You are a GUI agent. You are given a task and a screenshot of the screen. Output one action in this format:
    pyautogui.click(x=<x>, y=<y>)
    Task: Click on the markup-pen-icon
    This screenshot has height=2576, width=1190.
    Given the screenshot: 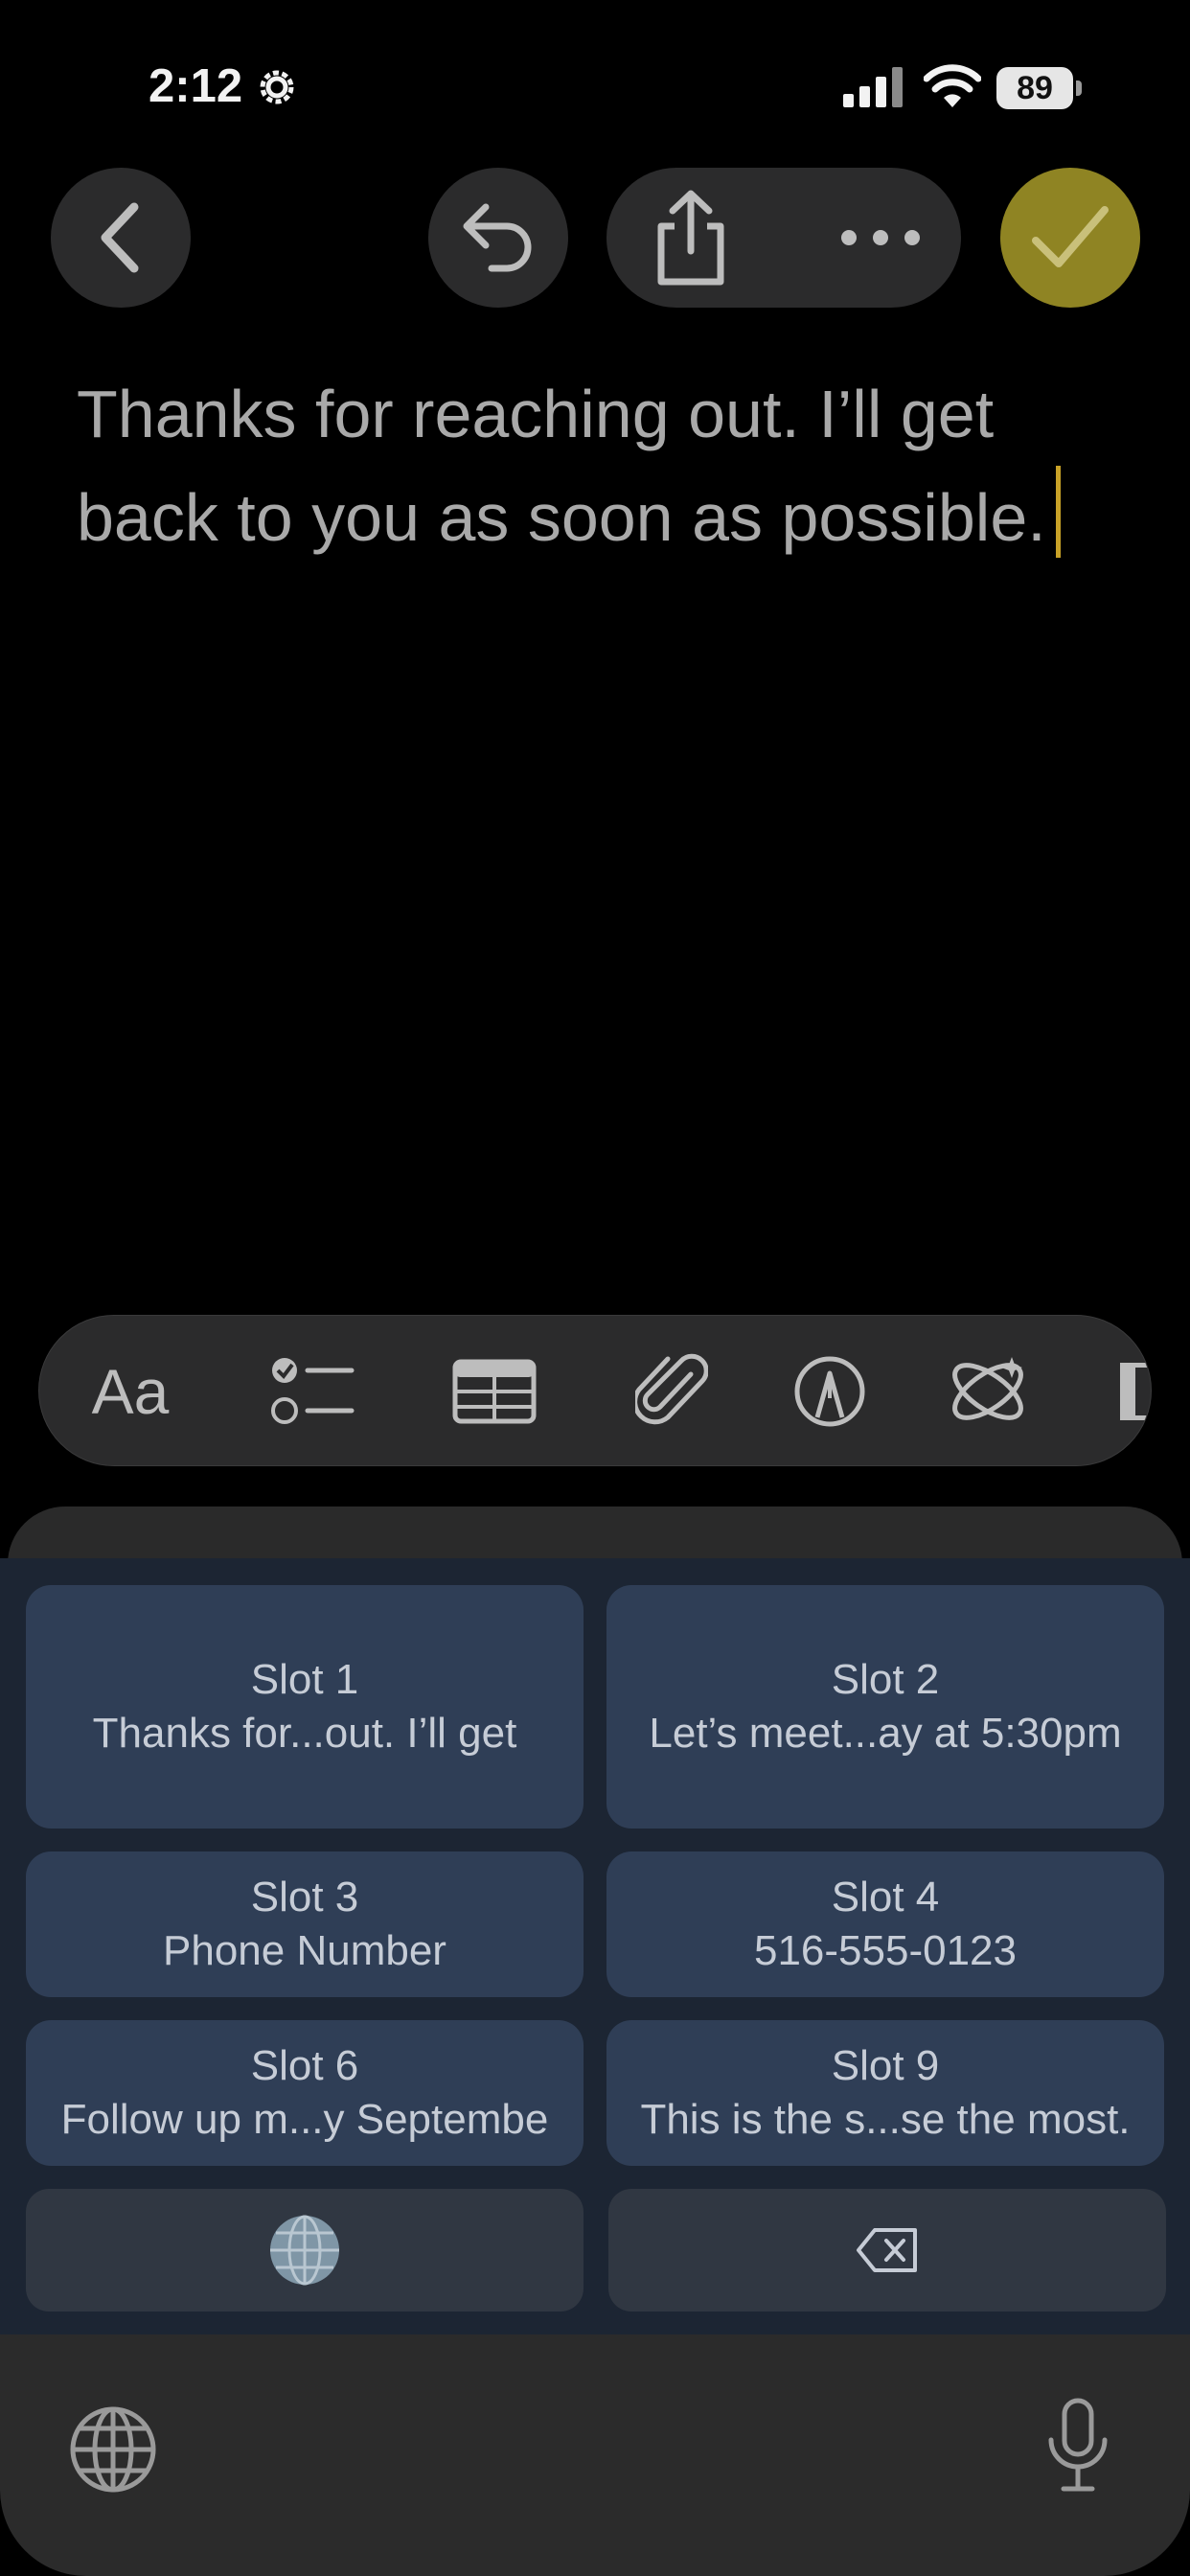 What is the action you would take?
    pyautogui.click(x=829, y=1391)
    